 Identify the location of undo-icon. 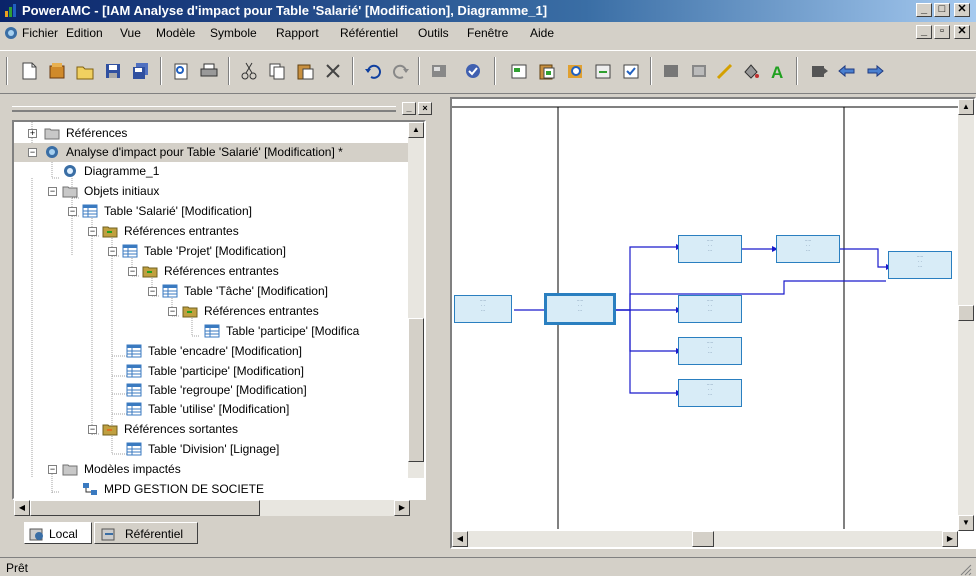
(373, 71).